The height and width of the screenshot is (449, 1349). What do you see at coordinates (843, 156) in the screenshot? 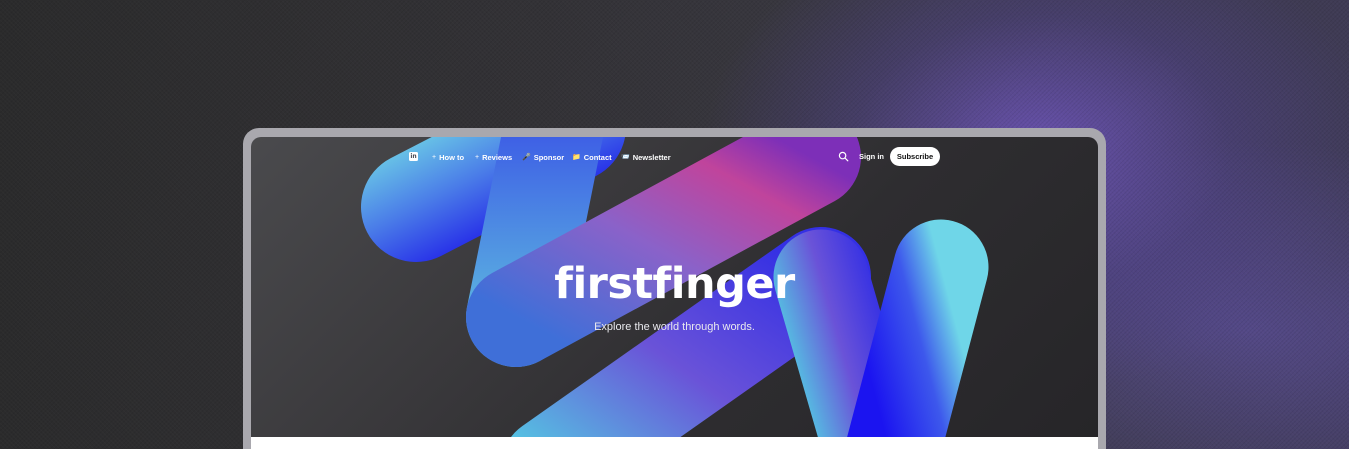
I see `search-icon` at bounding box center [843, 156].